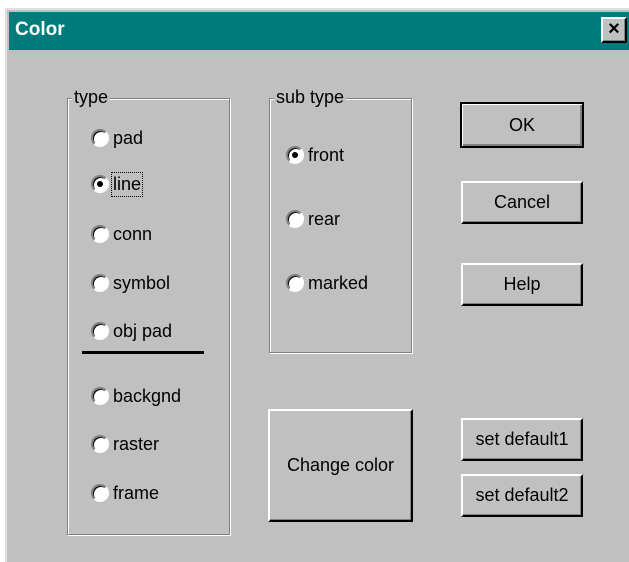 The width and height of the screenshot is (629, 562). What do you see at coordinates (91, 97) in the screenshot?
I see `type-group-label: type` at bounding box center [91, 97].